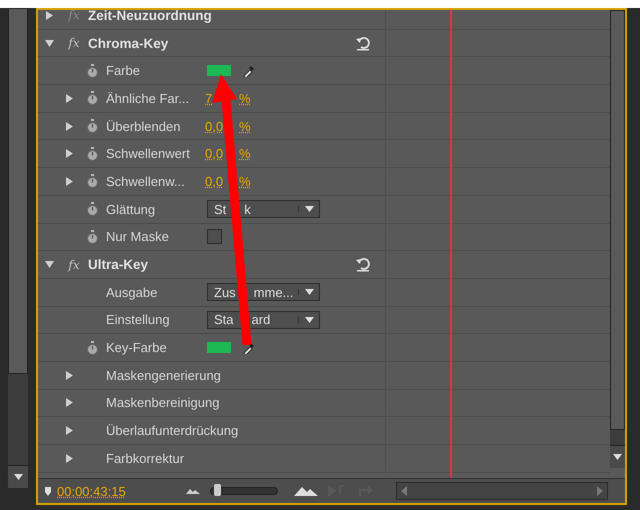 Image resolution: width=640 pixels, height=510 pixels. I want to click on parameter-label: Farbe, so click(123, 70).